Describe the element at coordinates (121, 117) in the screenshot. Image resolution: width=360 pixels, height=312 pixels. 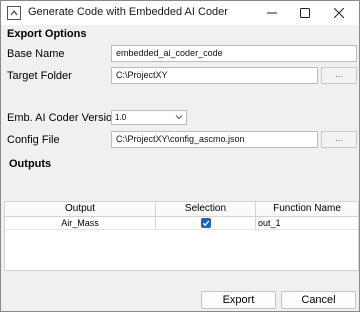
I see `coder-version-value: 1.0` at that location.